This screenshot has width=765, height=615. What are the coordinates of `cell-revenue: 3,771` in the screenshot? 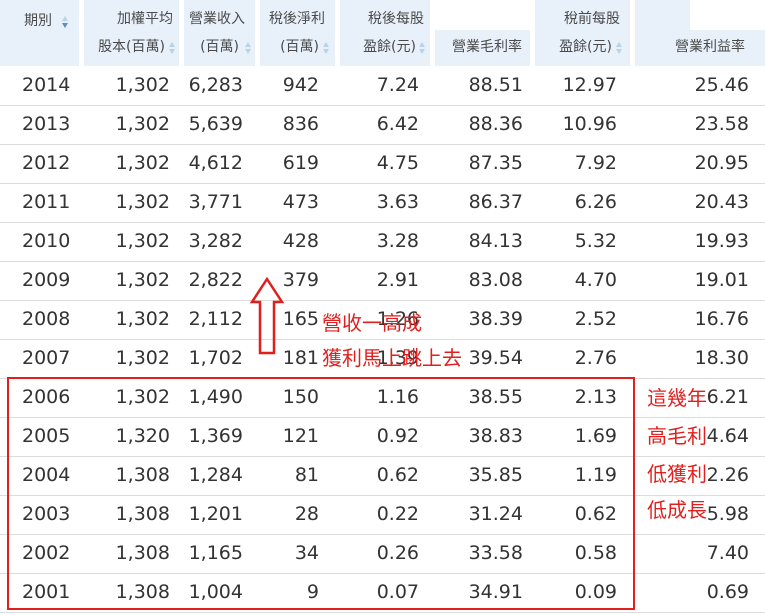 It's located at (215, 202).